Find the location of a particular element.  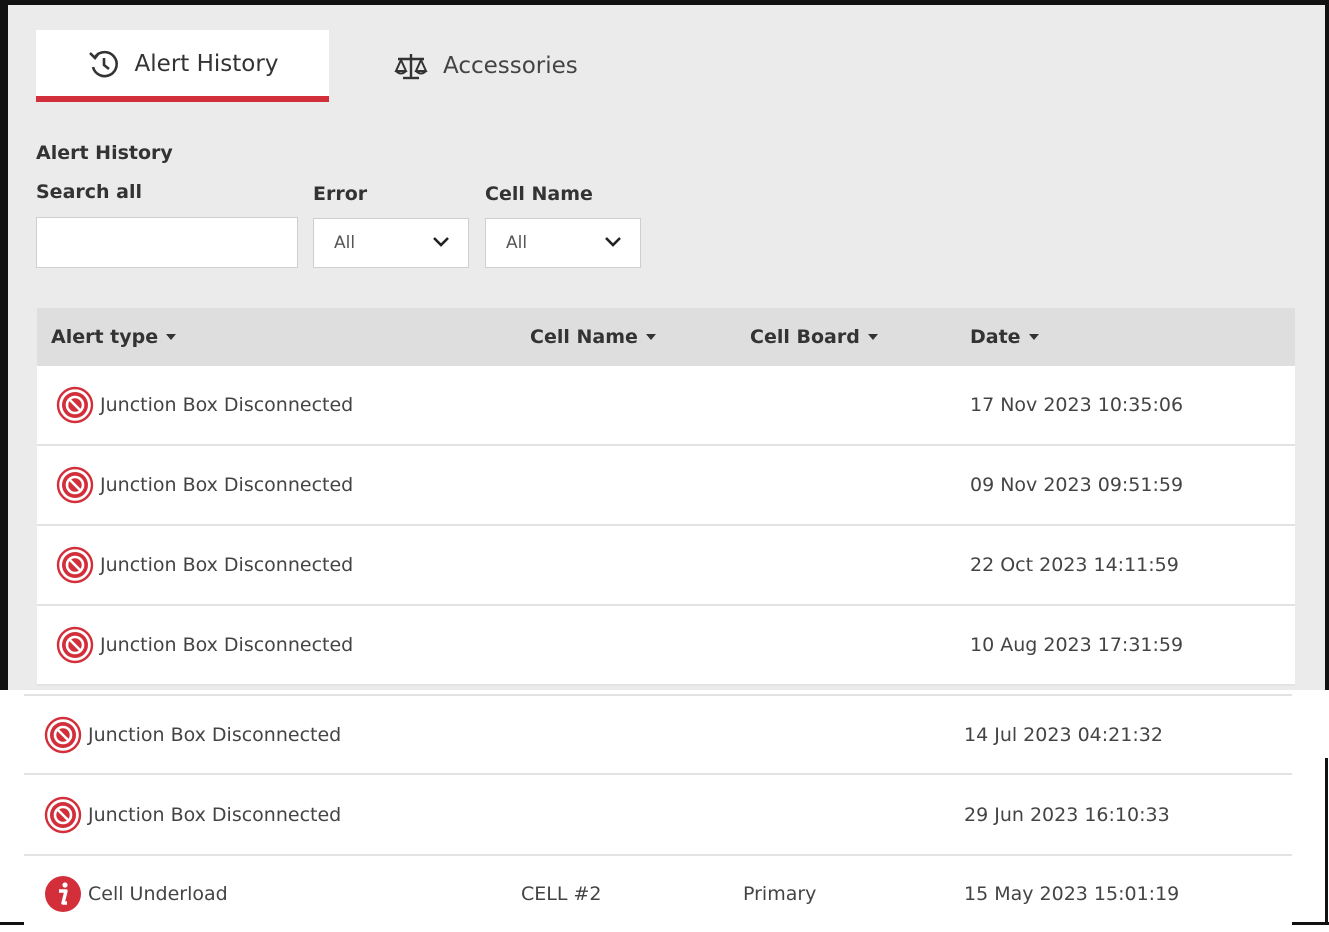

column-header-label: Date is located at coordinates (995, 337).